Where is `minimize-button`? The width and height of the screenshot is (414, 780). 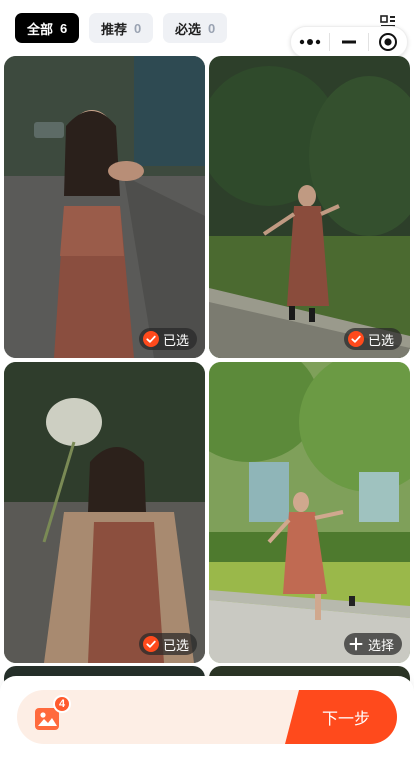
minimize-button is located at coordinates (349, 42).